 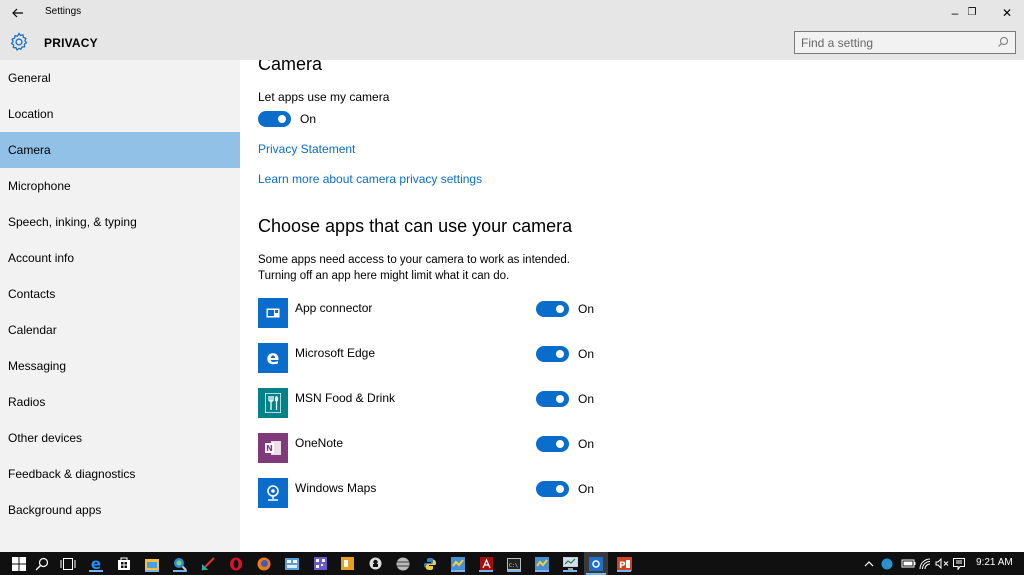 What do you see at coordinates (596, 563) in the screenshot?
I see `settings-icon` at bounding box center [596, 563].